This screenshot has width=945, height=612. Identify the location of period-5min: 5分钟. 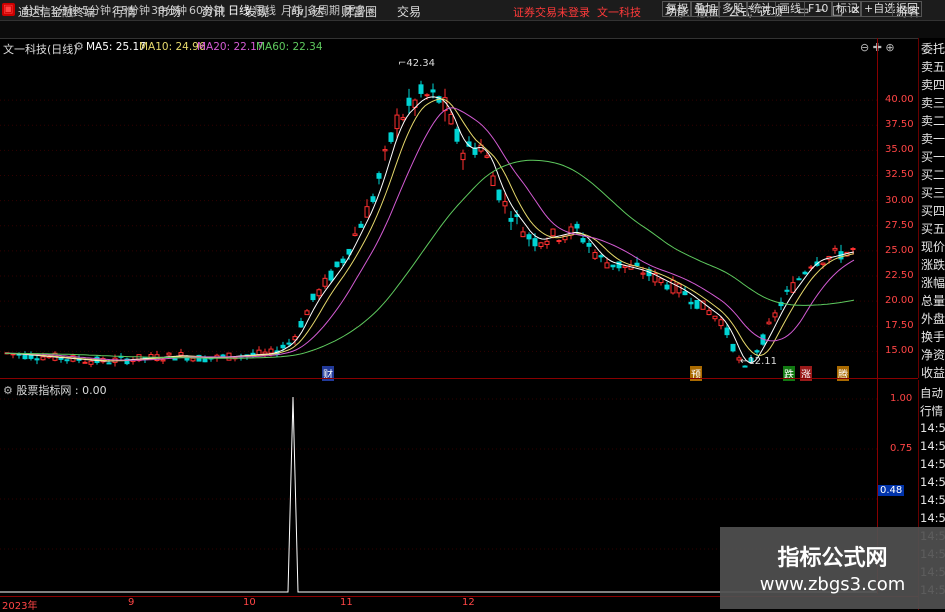
(96, 10).